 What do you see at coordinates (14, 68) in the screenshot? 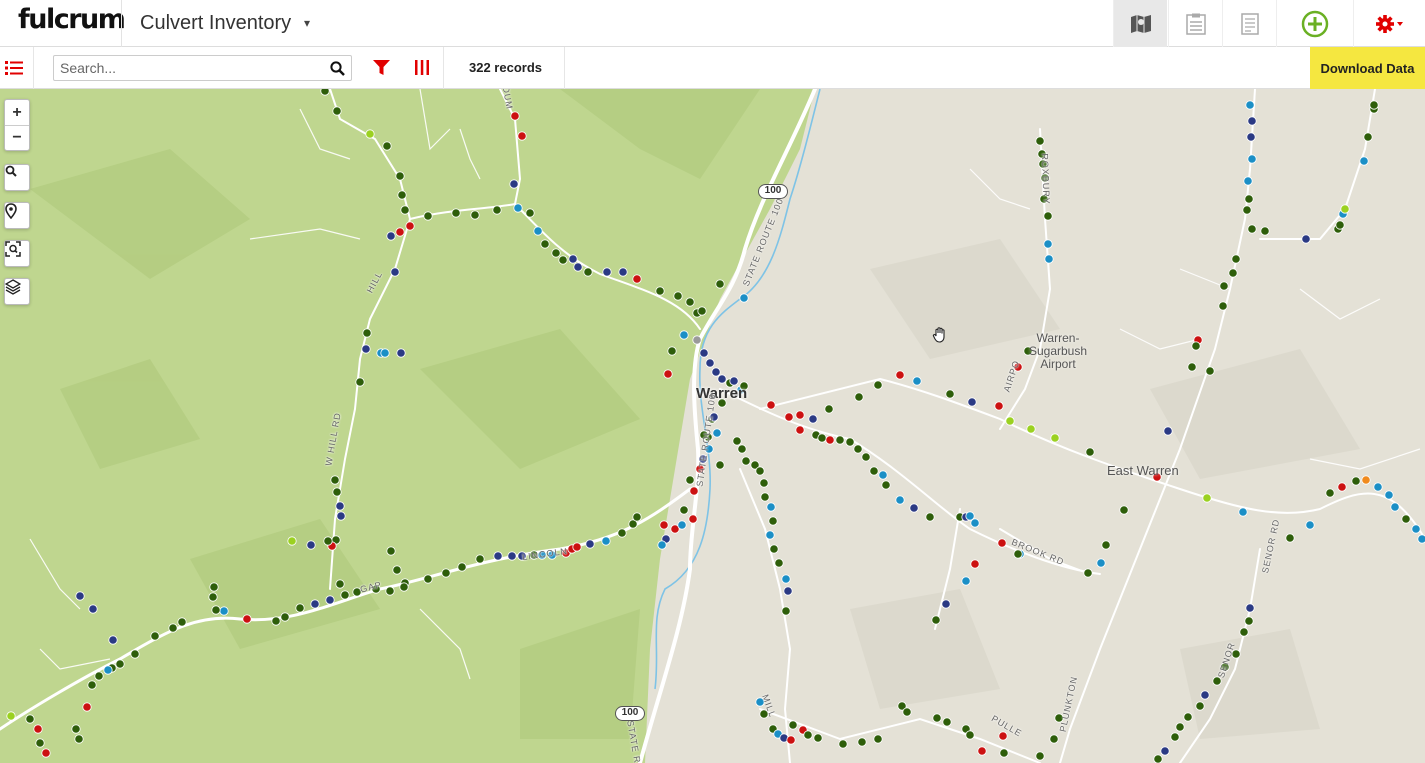
I see `list-toggle-icon` at bounding box center [14, 68].